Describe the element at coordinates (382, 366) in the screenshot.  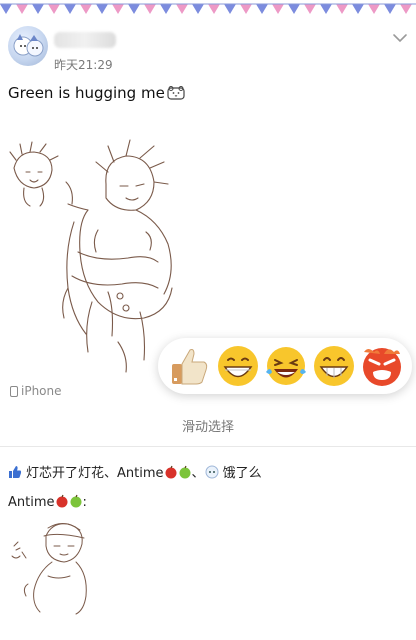
I see `angry-icon` at that location.